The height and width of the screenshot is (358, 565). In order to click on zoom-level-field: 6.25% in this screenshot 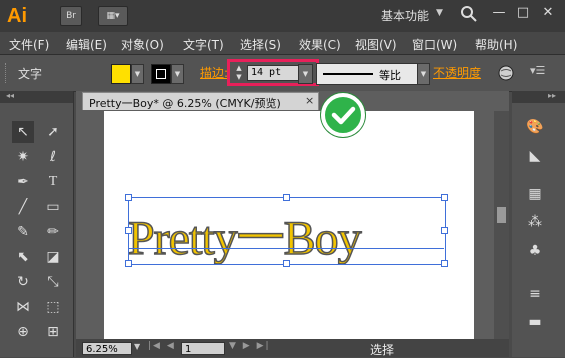, I will do `click(107, 348)`.